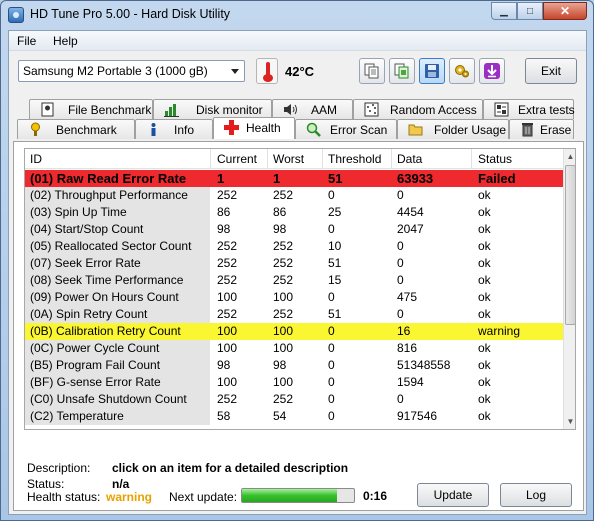  I want to click on info-icon, so click(153, 129).